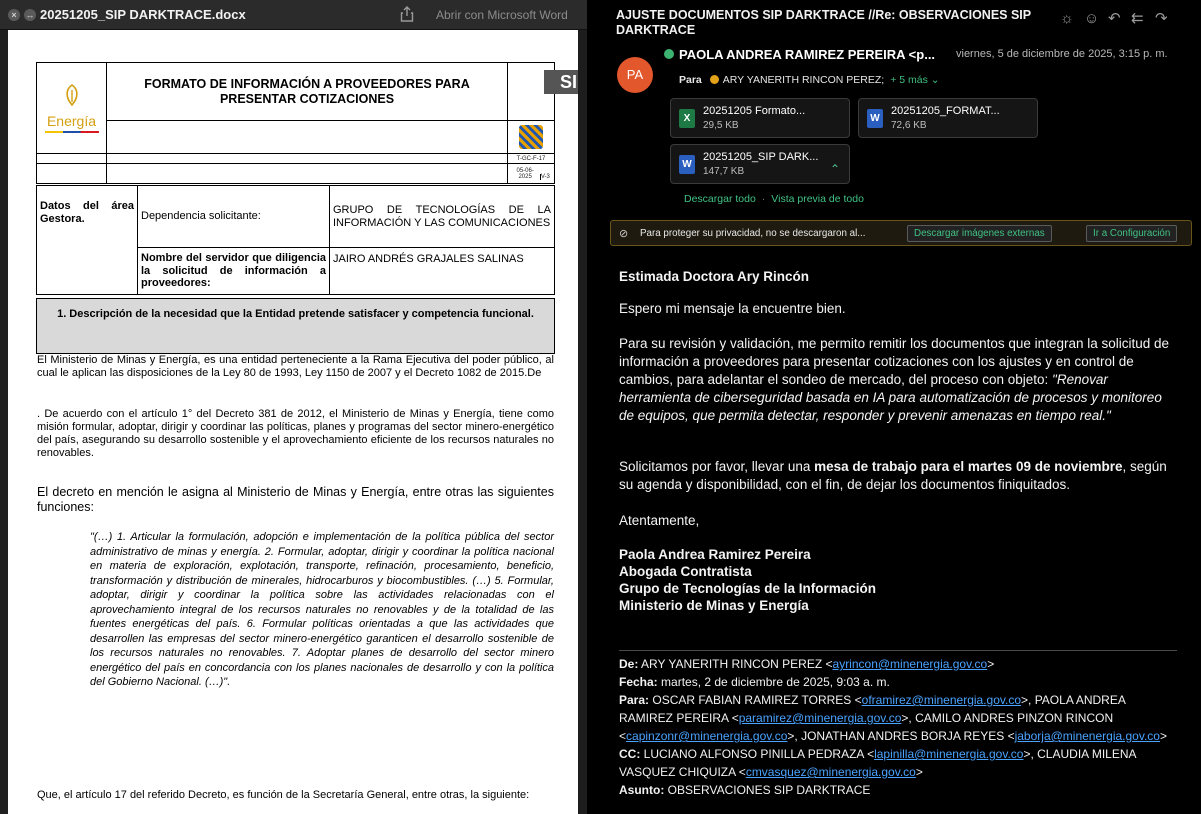 The image size is (1201, 814). Describe the element at coordinates (143, 14) in the screenshot. I see `document-filename: 20251205_SIP DARKTRACE.docx` at that location.